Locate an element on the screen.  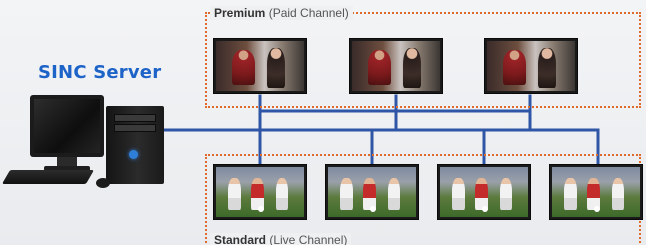
standard-group-label: Standard (Live Channel) is located at coordinates (281, 239).